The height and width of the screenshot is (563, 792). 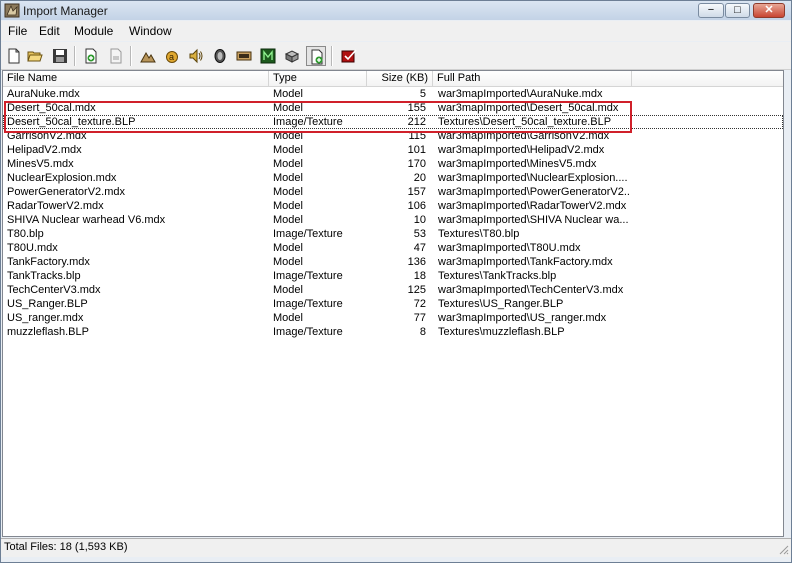 What do you see at coordinates (400, 79) in the screenshot?
I see `column-header-size: Size (KB)` at bounding box center [400, 79].